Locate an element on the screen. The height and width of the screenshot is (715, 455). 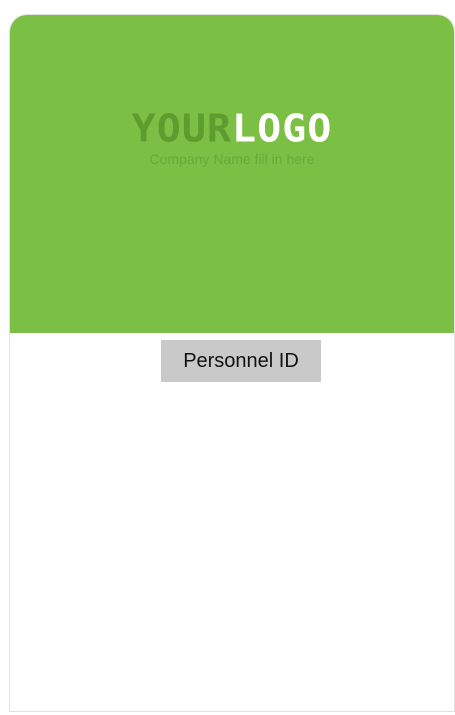
logo-wordmark: YOURLOGO is located at coordinates (232, 129).